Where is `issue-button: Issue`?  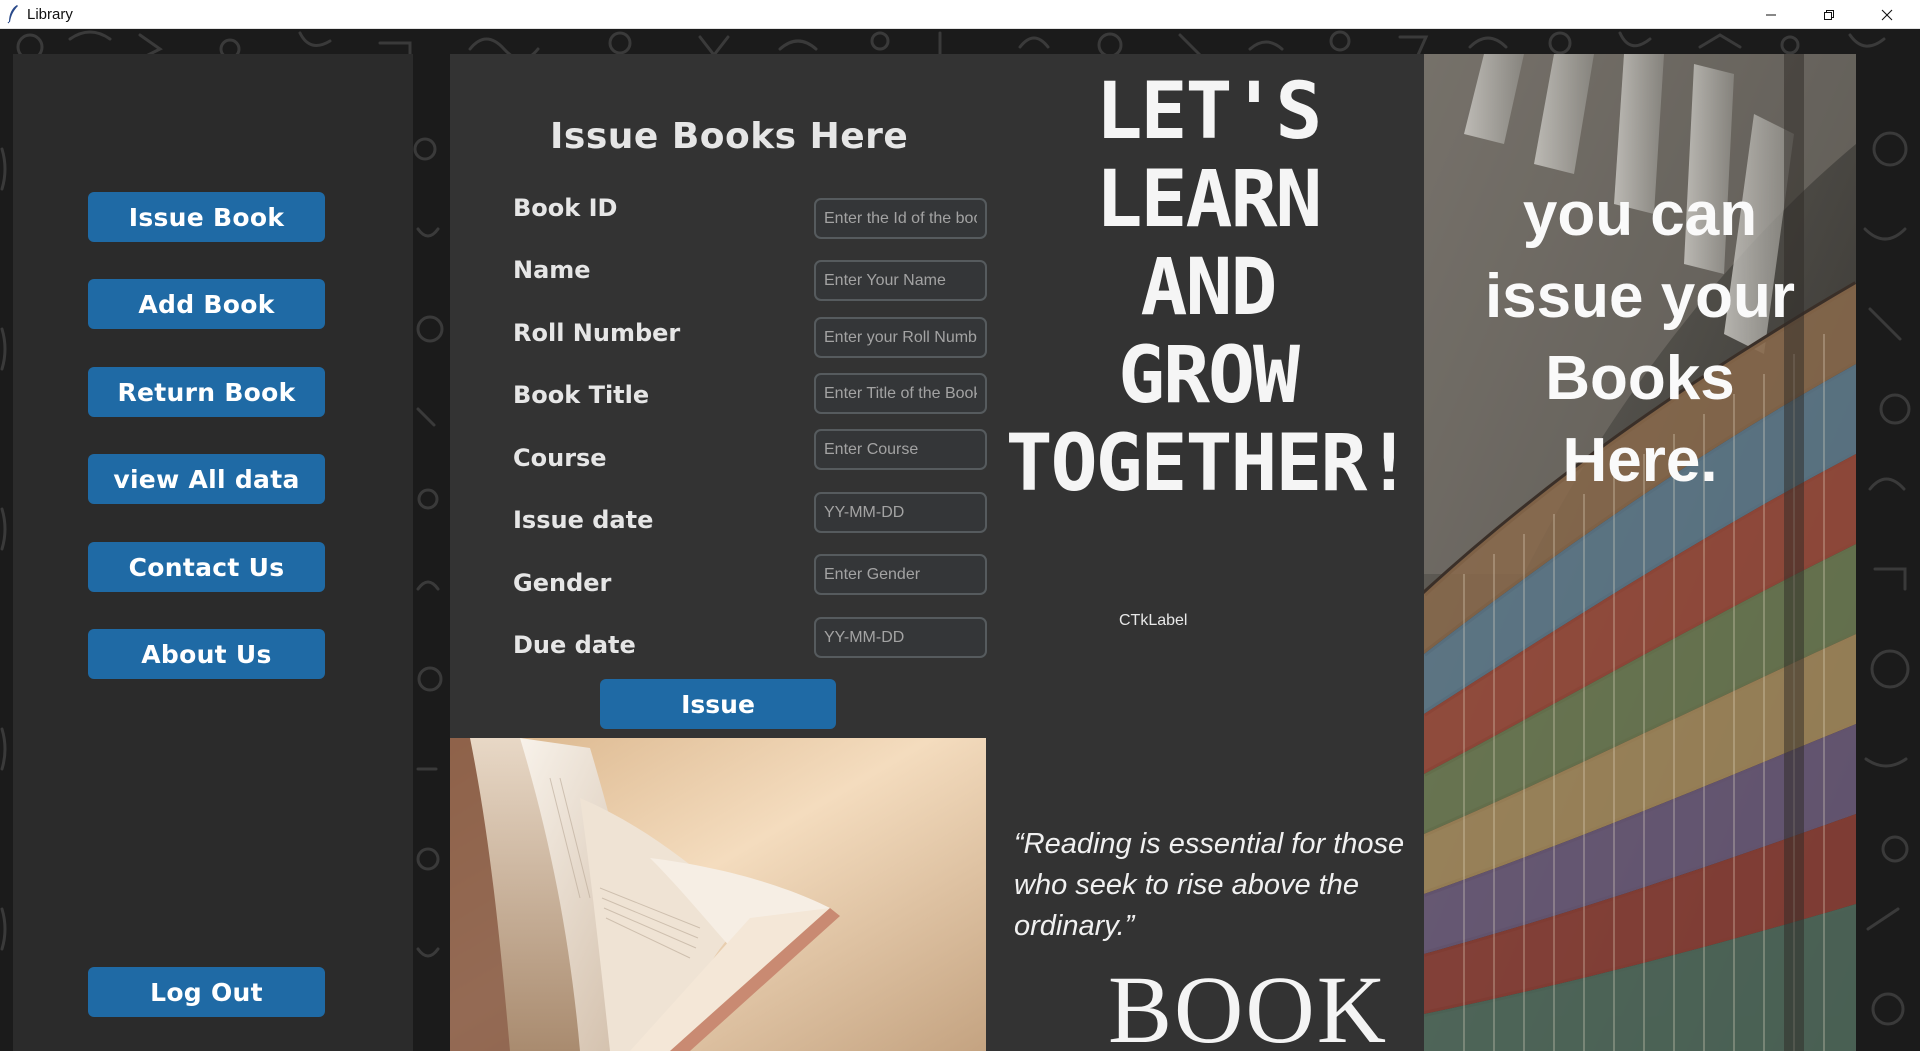 issue-button: Issue is located at coordinates (718, 704).